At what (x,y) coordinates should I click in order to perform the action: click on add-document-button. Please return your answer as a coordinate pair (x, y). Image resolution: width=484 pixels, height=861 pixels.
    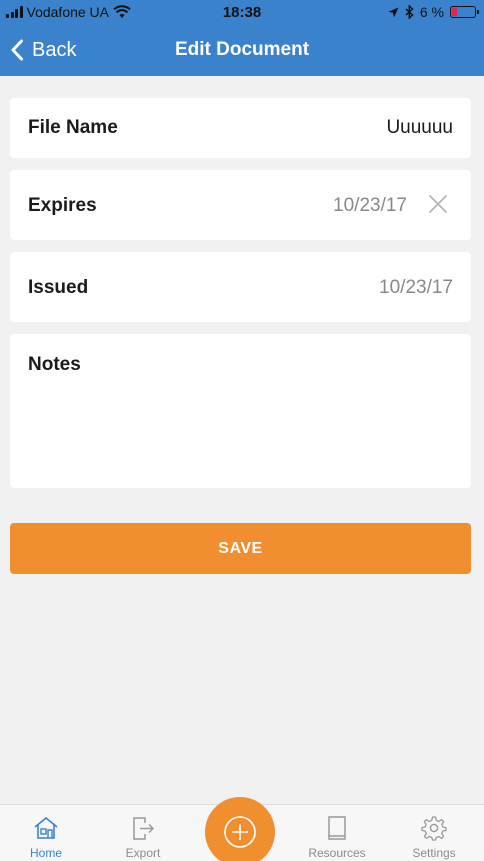
    Looking at the image, I should click on (240, 829).